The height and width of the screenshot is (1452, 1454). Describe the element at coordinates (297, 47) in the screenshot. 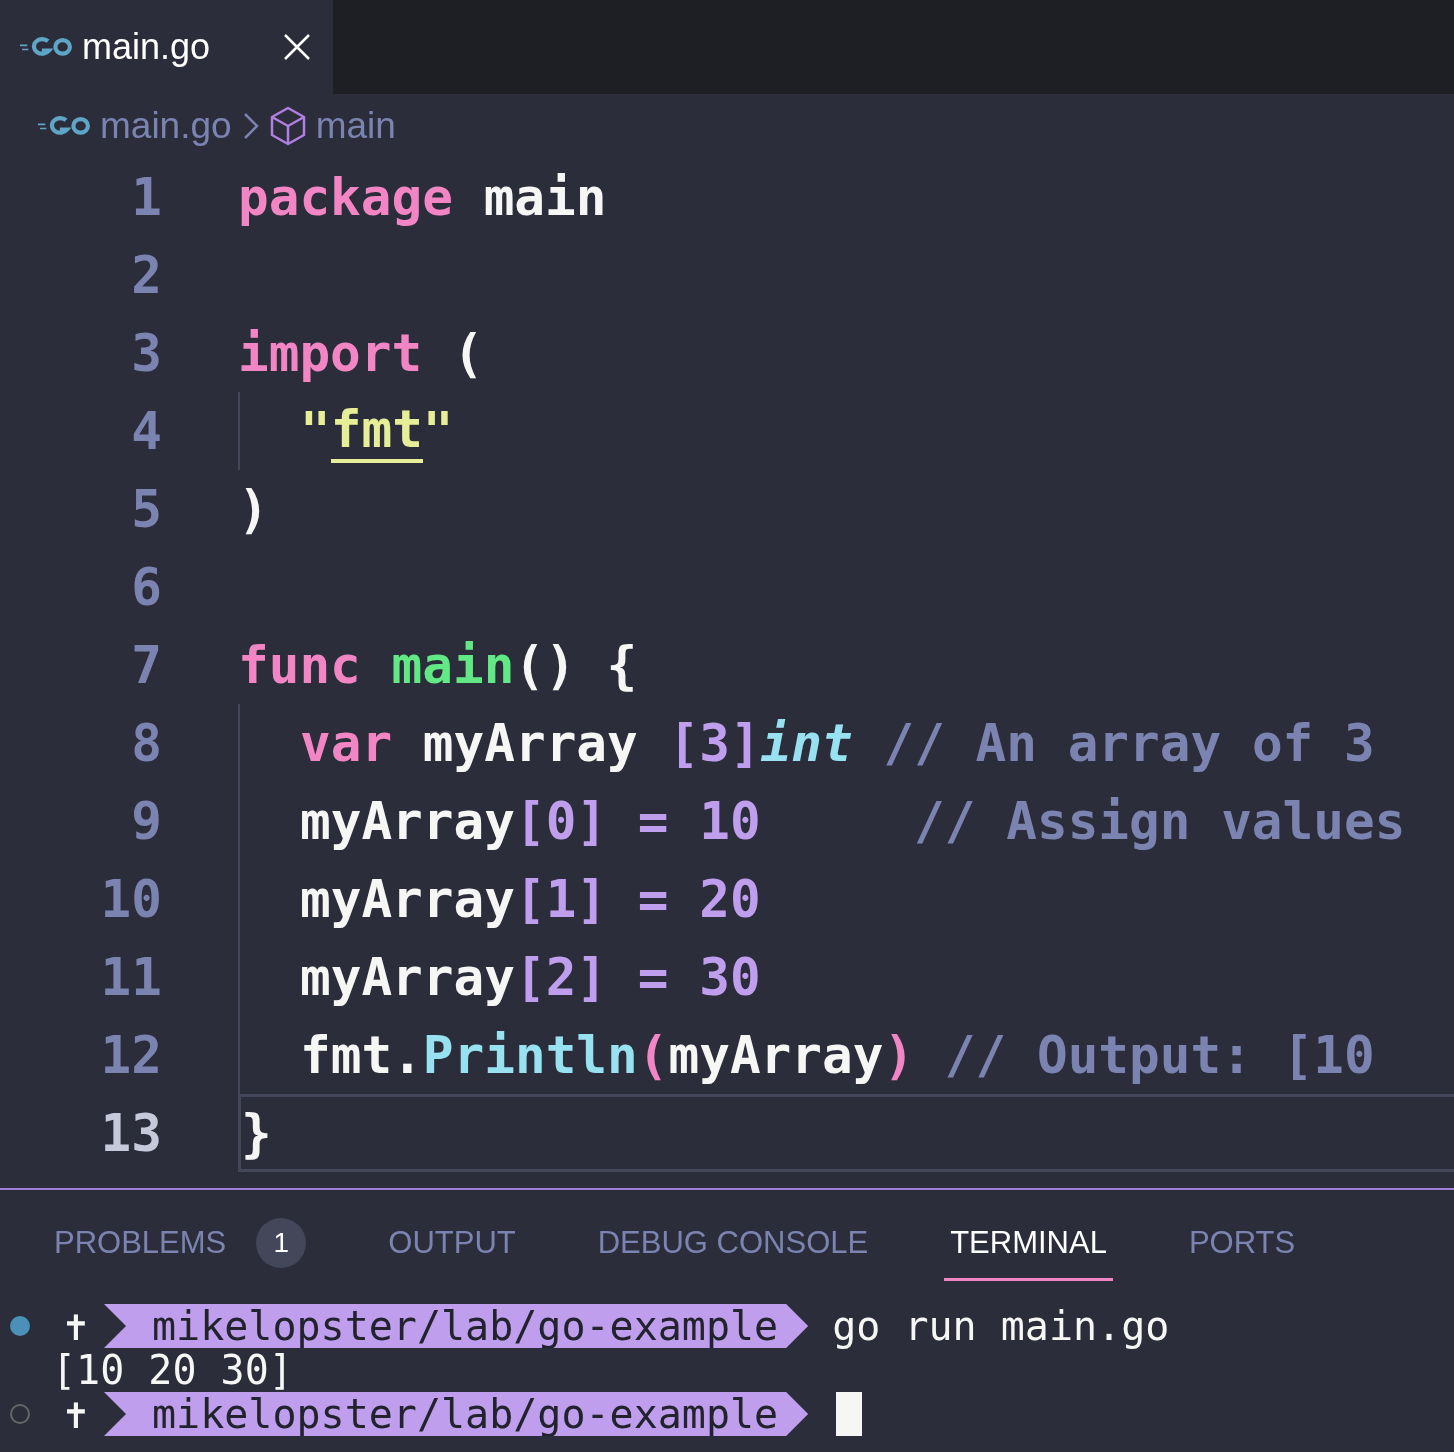

I see `close-icon` at that location.